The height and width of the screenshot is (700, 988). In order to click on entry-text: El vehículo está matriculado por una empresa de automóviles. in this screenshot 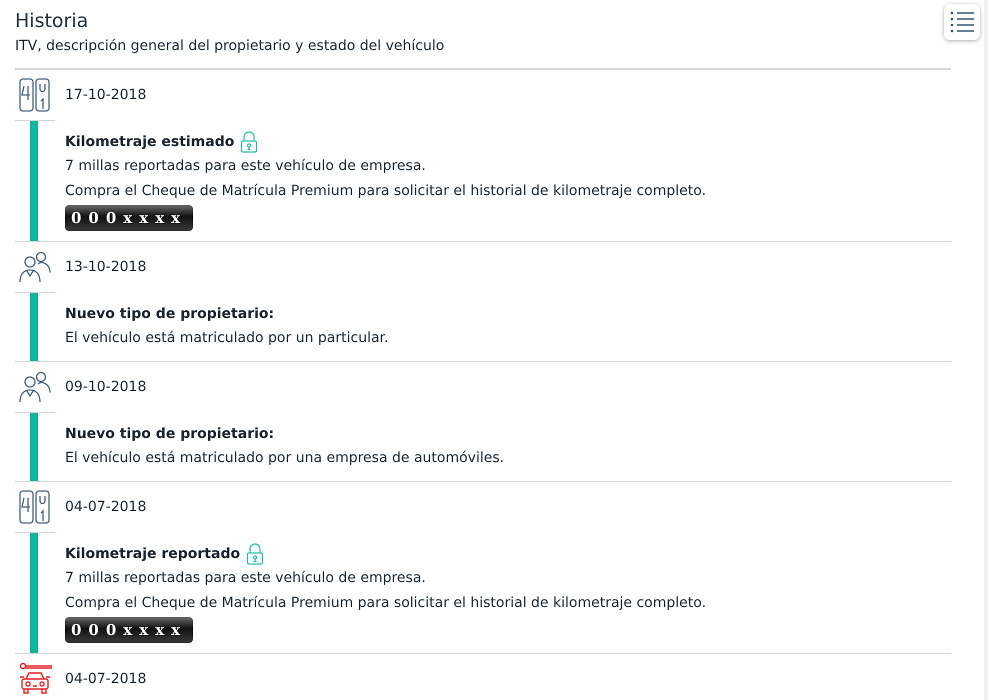, I will do `click(284, 458)`.